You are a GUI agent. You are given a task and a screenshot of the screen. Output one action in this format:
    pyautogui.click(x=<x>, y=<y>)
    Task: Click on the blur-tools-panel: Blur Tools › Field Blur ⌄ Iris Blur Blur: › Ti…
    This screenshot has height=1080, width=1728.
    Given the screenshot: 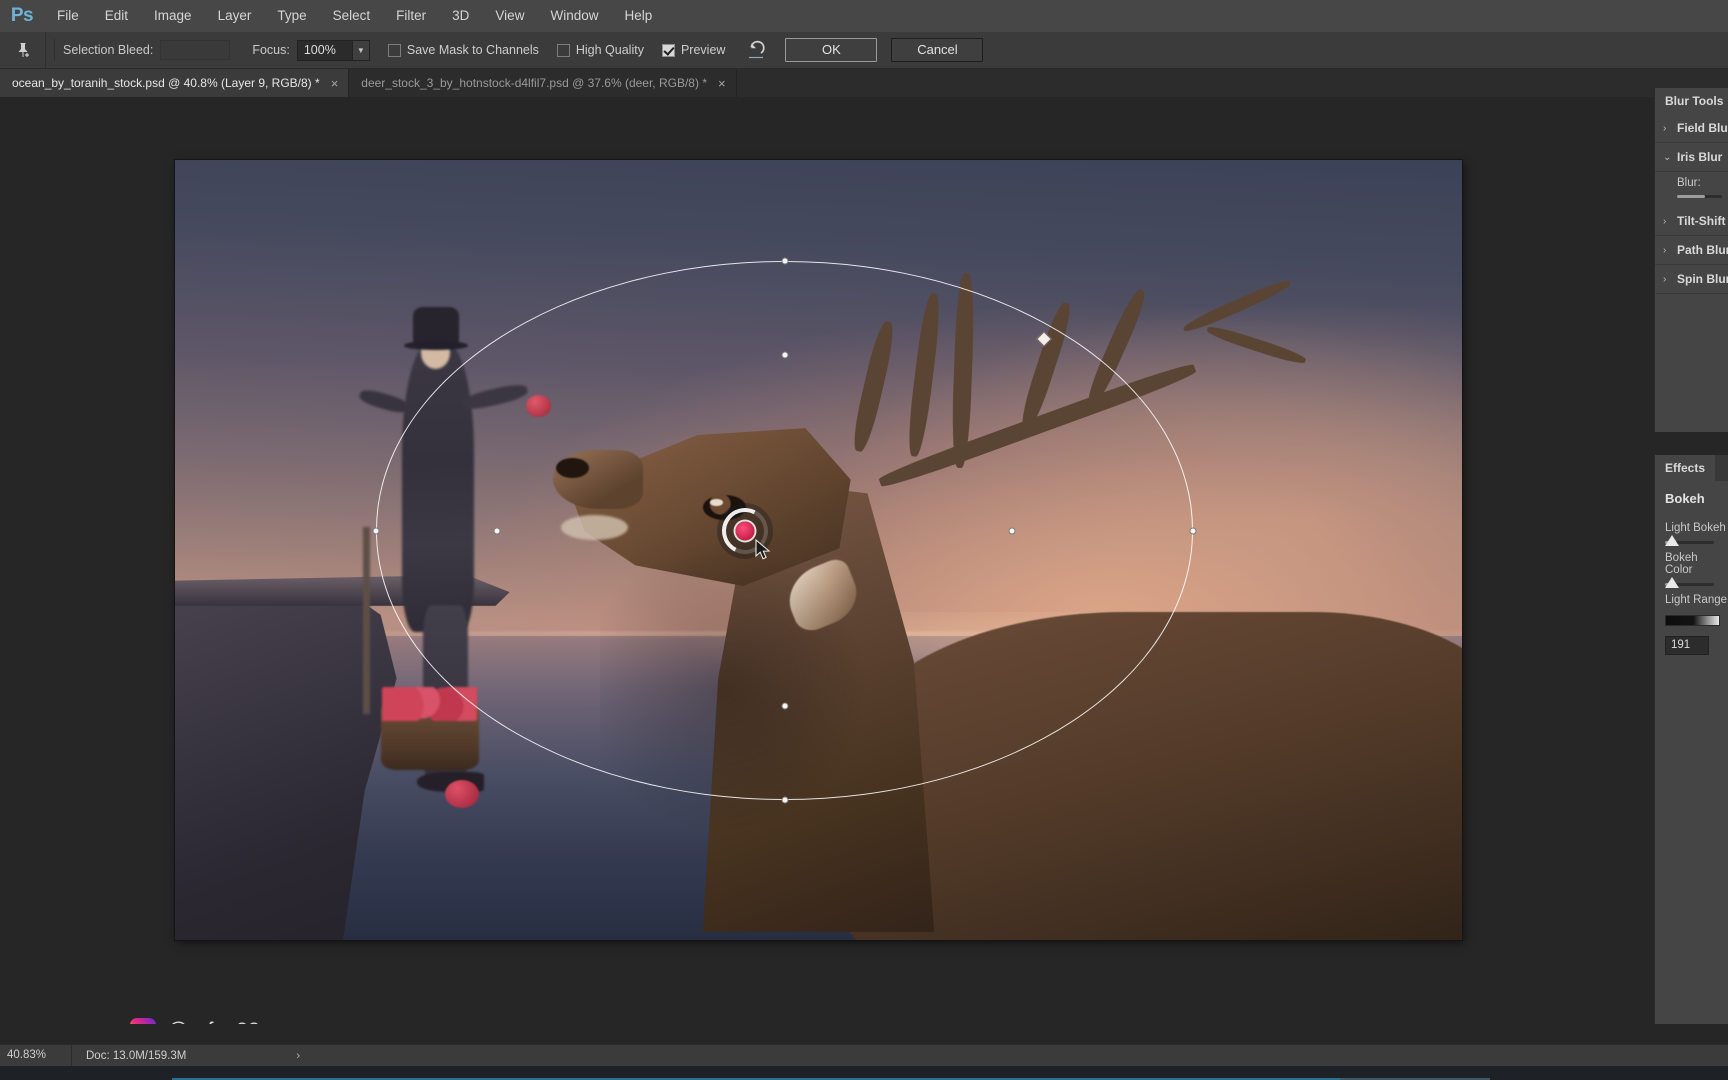 What is the action you would take?
    pyautogui.click(x=1691, y=260)
    